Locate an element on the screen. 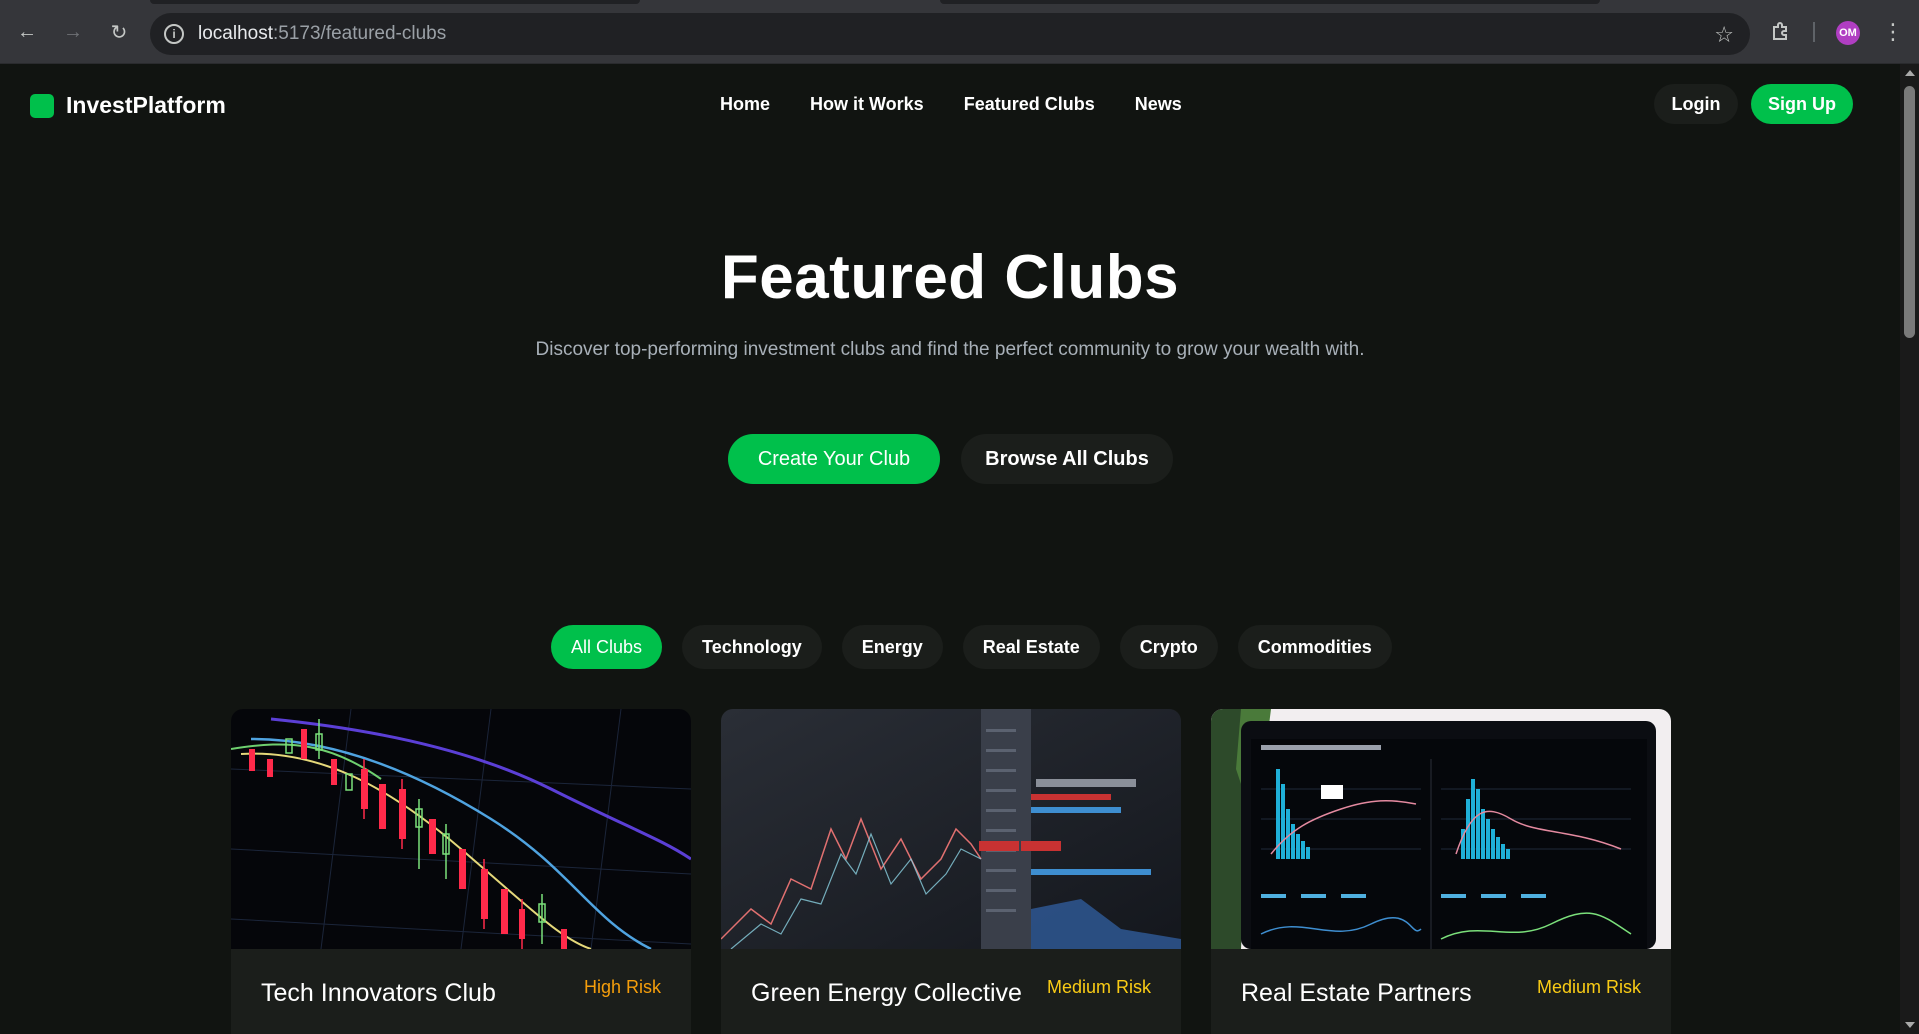 The width and height of the screenshot is (1919, 1034). club-name: Tech Innovators Club is located at coordinates (378, 993).